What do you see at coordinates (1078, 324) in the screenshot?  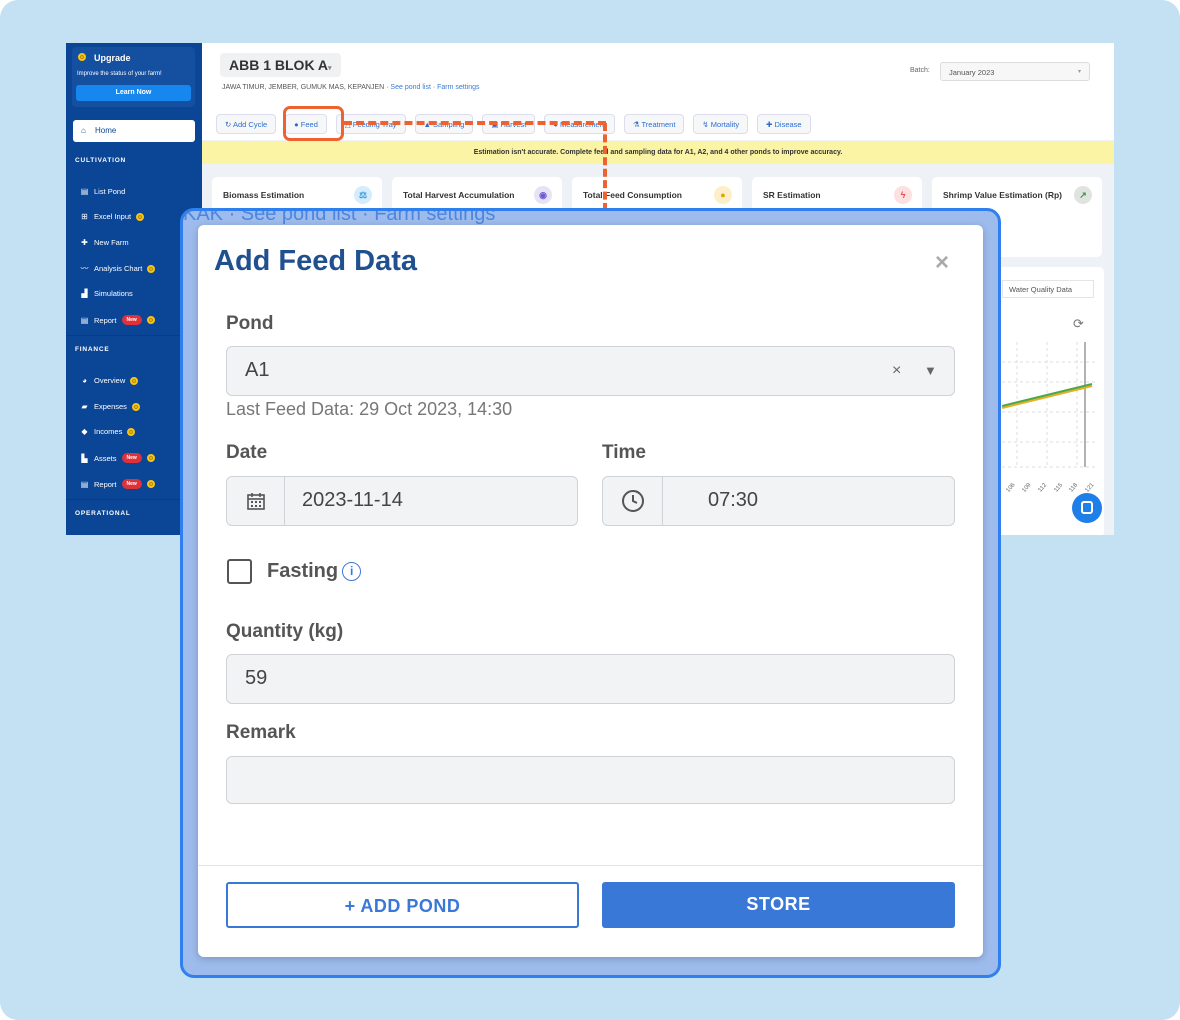 I see `refresh-icon: ⟳` at bounding box center [1078, 324].